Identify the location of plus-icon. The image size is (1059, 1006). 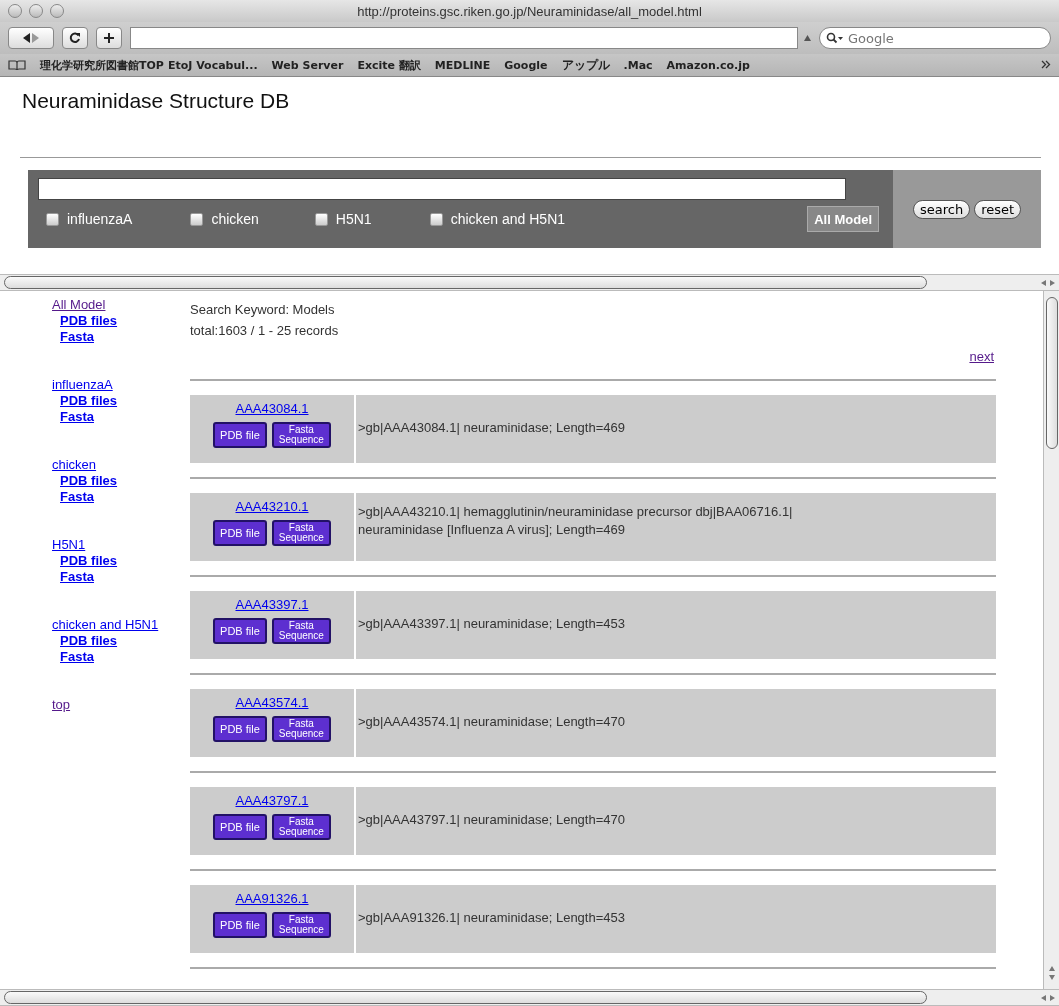
(109, 38).